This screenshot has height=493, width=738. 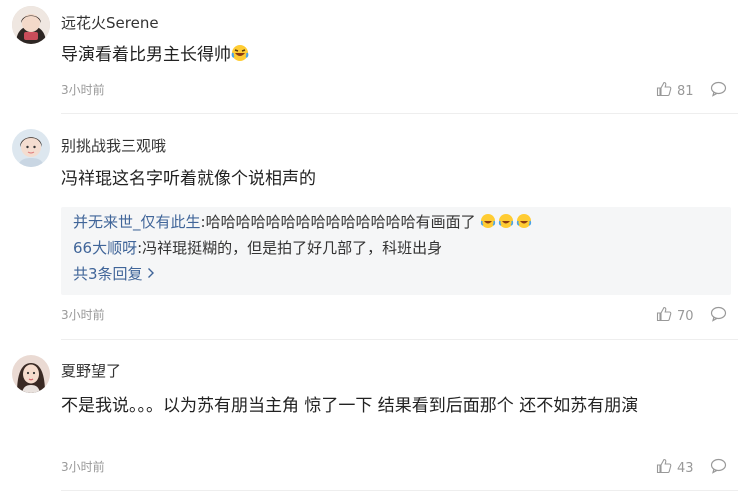 I want to click on reply-text: 冯祥琨挺糊的，但是拍了好几部了，科班出身, so click(x=292, y=248).